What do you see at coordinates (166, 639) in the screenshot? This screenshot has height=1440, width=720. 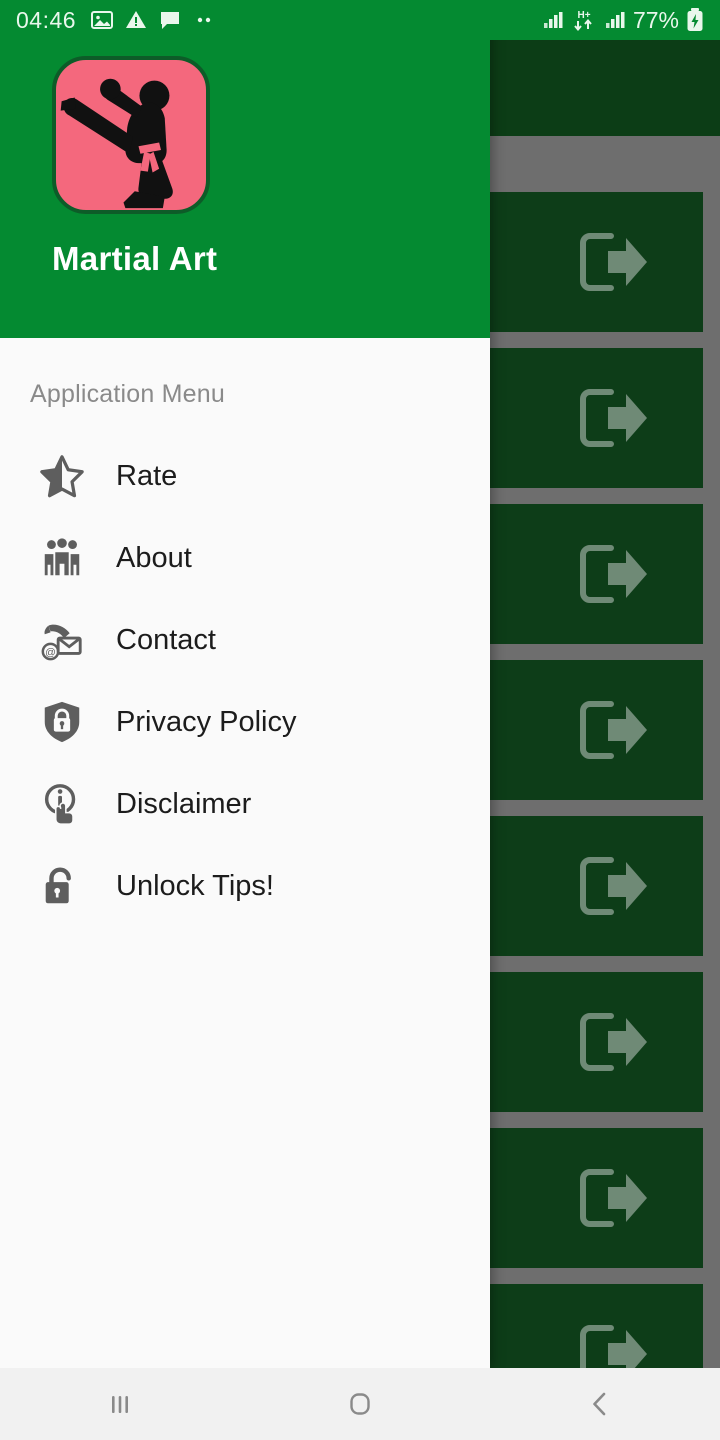 I see `drawer-item-label: Contact` at bounding box center [166, 639].